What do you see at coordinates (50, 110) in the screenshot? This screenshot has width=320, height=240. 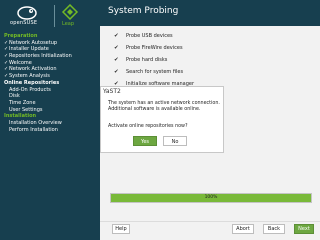 I see `sidebar-step-user-settings: User Settings` at bounding box center [50, 110].